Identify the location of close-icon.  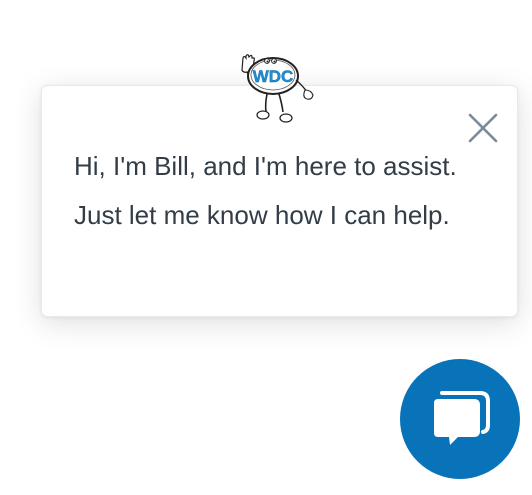
(483, 128).